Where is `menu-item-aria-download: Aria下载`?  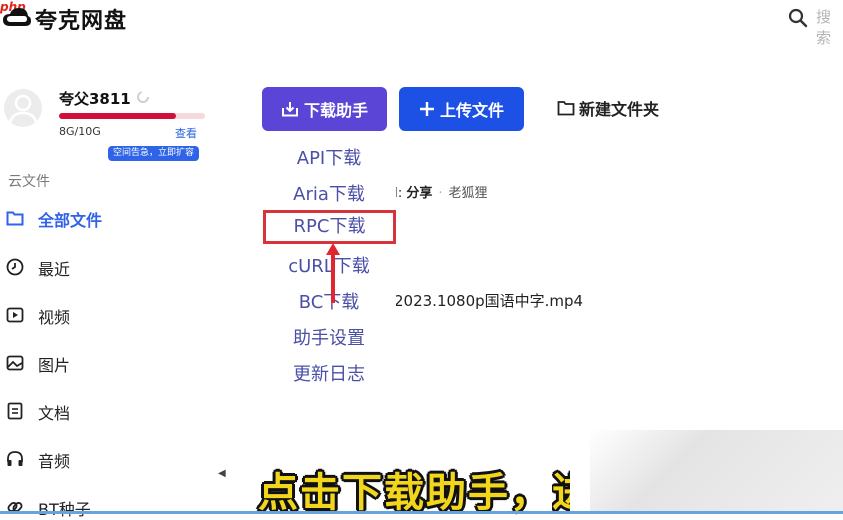 menu-item-aria-download: Aria下载 is located at coordinates (329, 193).